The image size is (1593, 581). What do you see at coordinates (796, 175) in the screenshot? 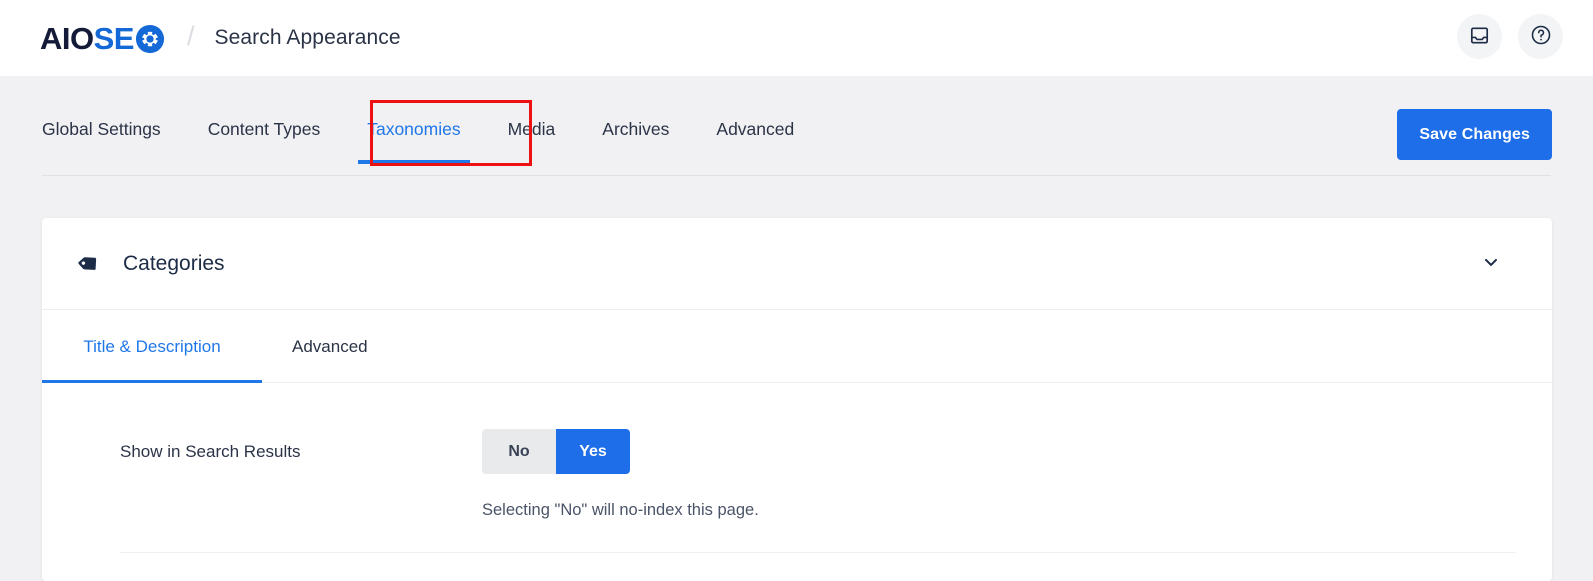
I see `nav-divider` at bounding box center [796, 175].